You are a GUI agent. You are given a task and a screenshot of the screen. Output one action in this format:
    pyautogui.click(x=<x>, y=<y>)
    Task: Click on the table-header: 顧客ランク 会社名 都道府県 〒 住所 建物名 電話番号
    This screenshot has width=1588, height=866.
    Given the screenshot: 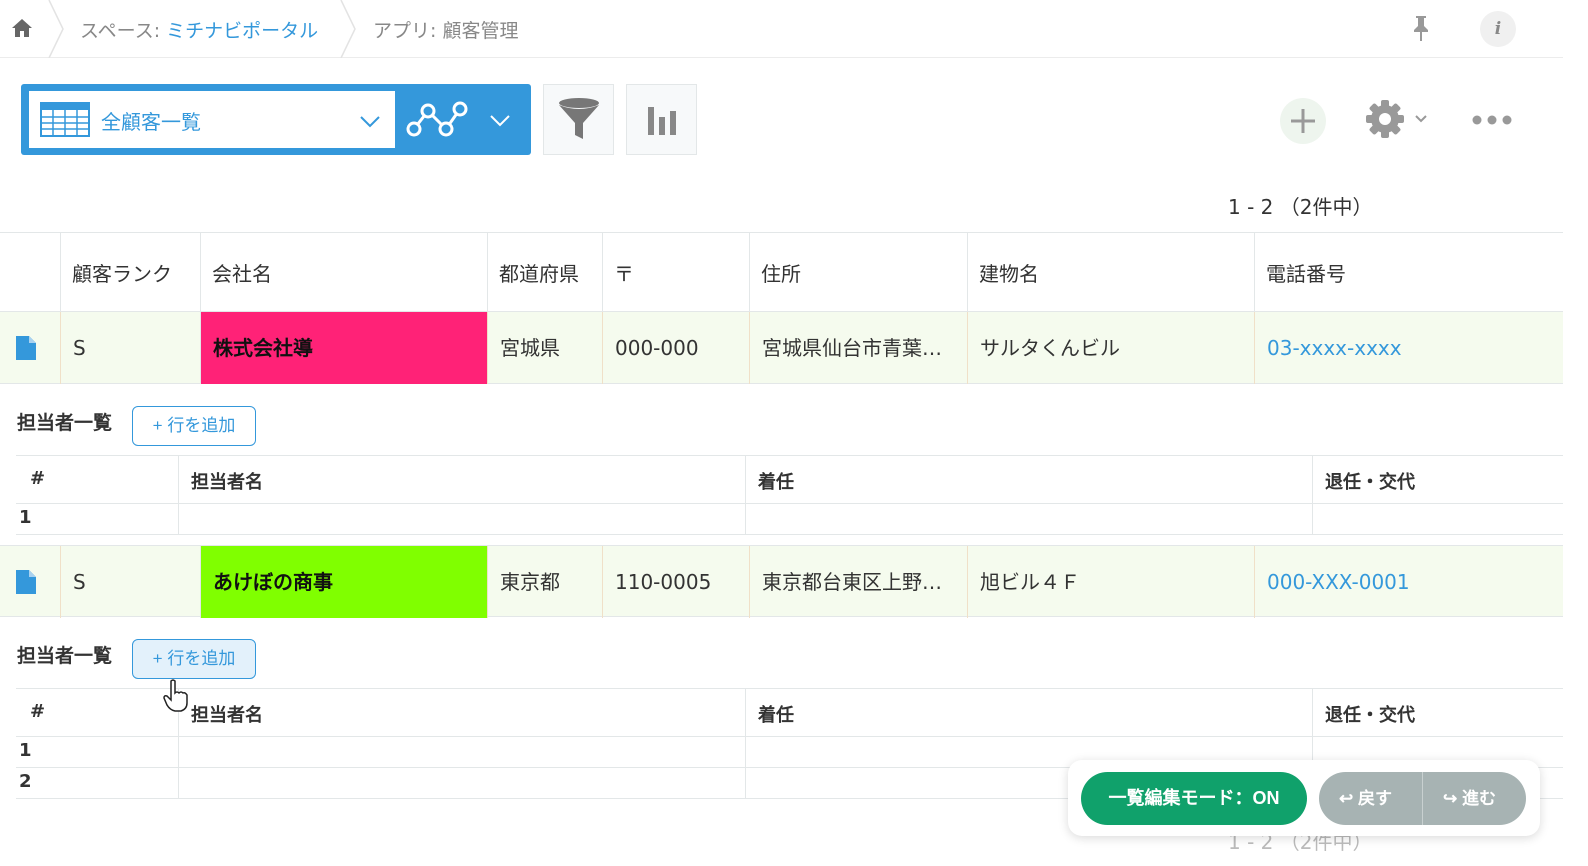 What is the action you would take?
    pyautogui.click(x=781, y=272)
    